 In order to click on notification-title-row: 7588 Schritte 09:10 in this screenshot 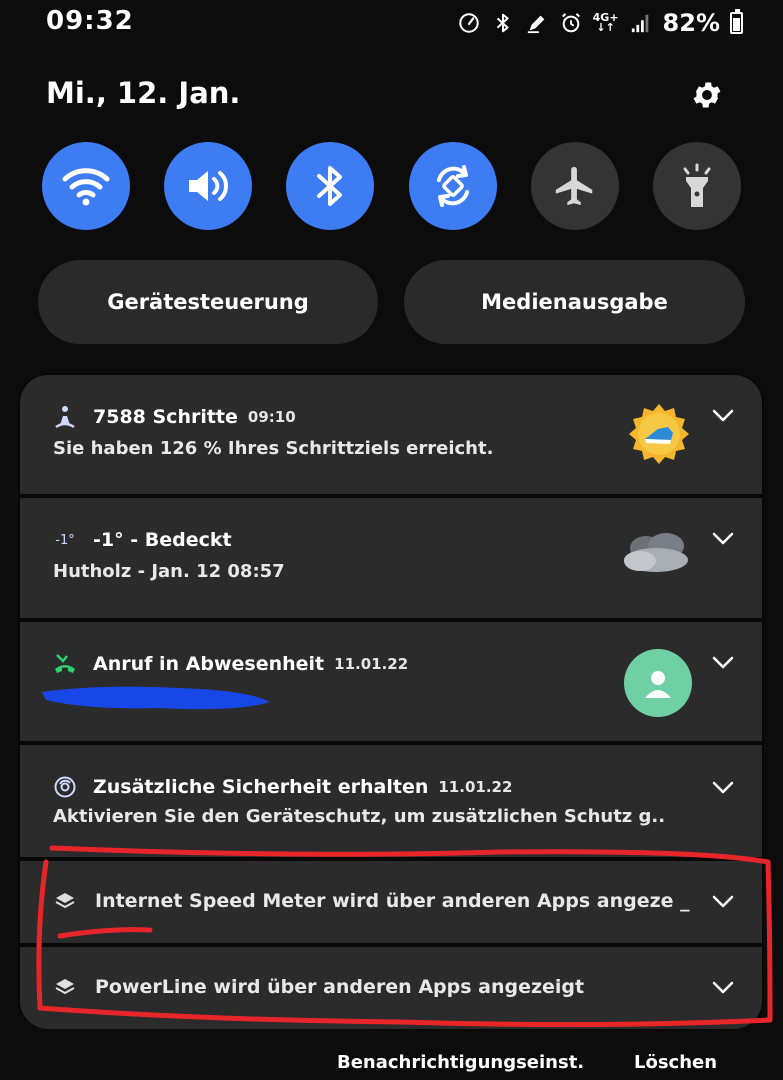, I will do `click(174, 417)`.